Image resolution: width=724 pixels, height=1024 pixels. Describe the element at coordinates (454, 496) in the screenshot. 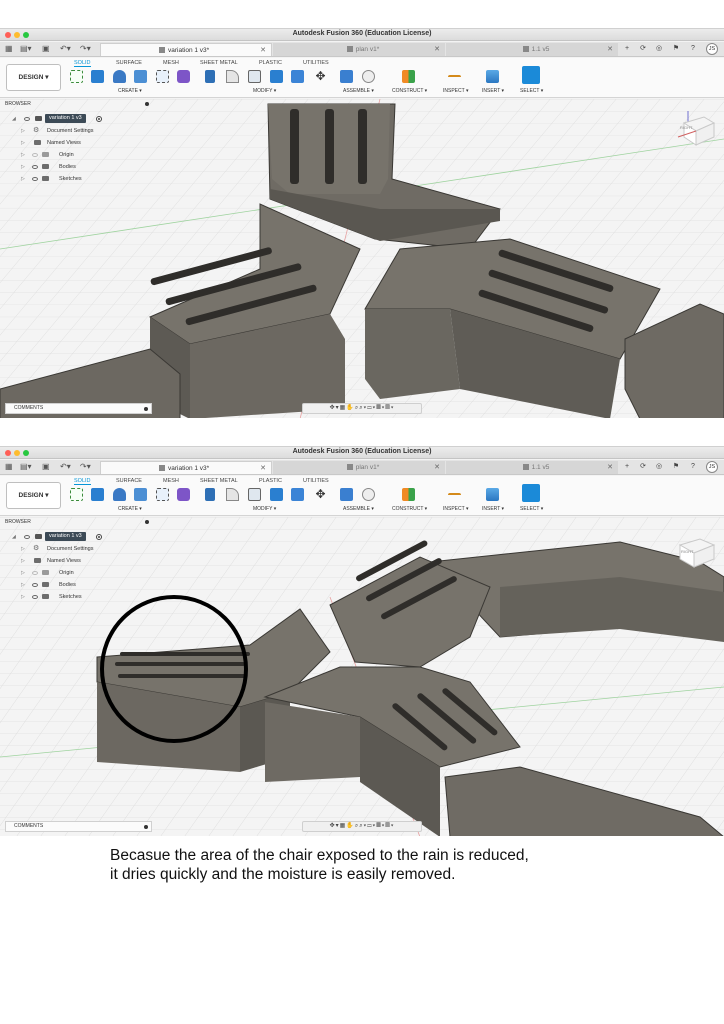

I see `measure-icon` at that location.